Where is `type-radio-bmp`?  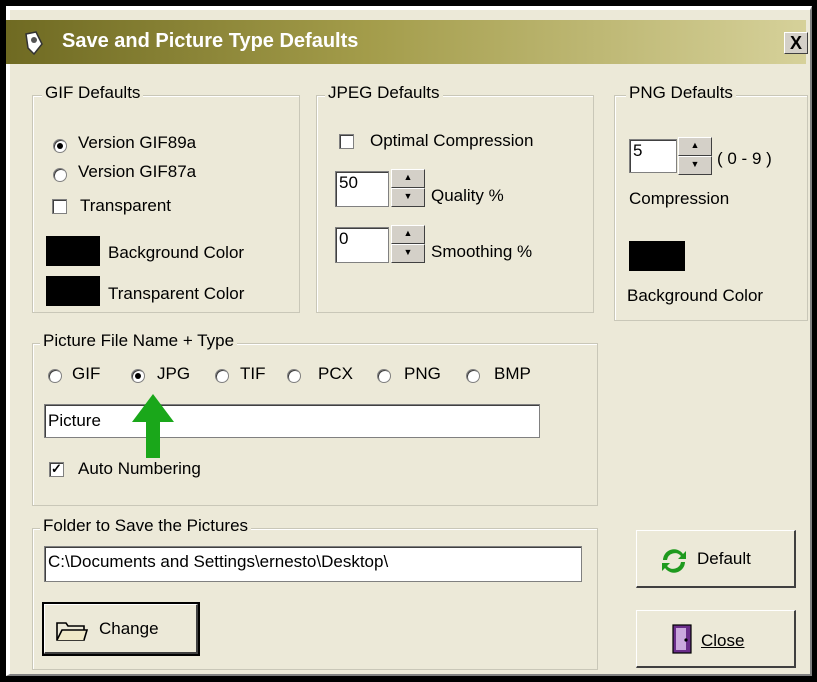 type-radio-bmp is located at coordinates (473, 376).